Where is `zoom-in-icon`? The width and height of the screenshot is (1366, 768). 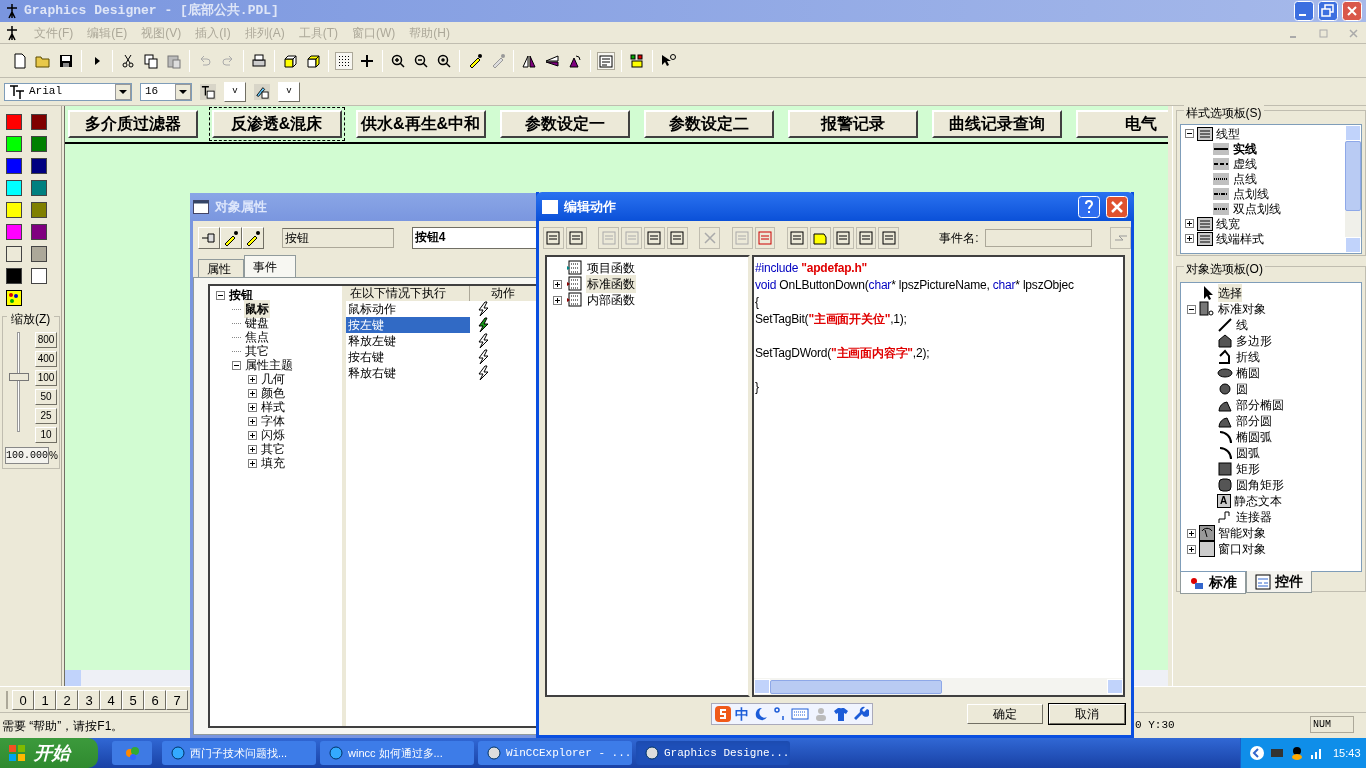
zoom-in-icon is located at coordinates (398, 60).